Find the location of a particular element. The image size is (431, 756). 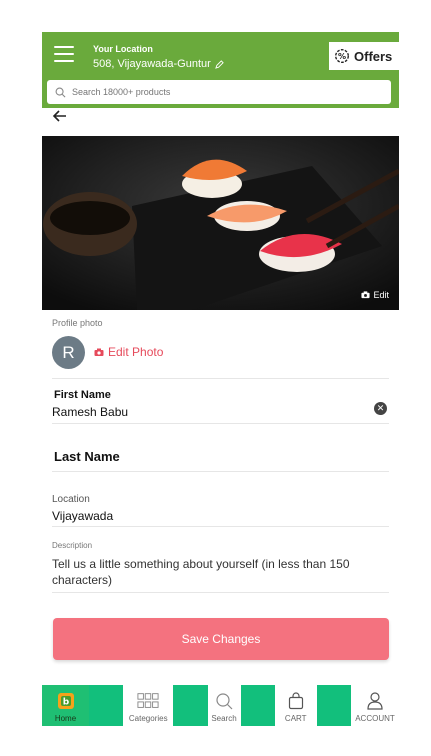

nav-account-label: ACCOUNT is located at coordinates (375, 718).